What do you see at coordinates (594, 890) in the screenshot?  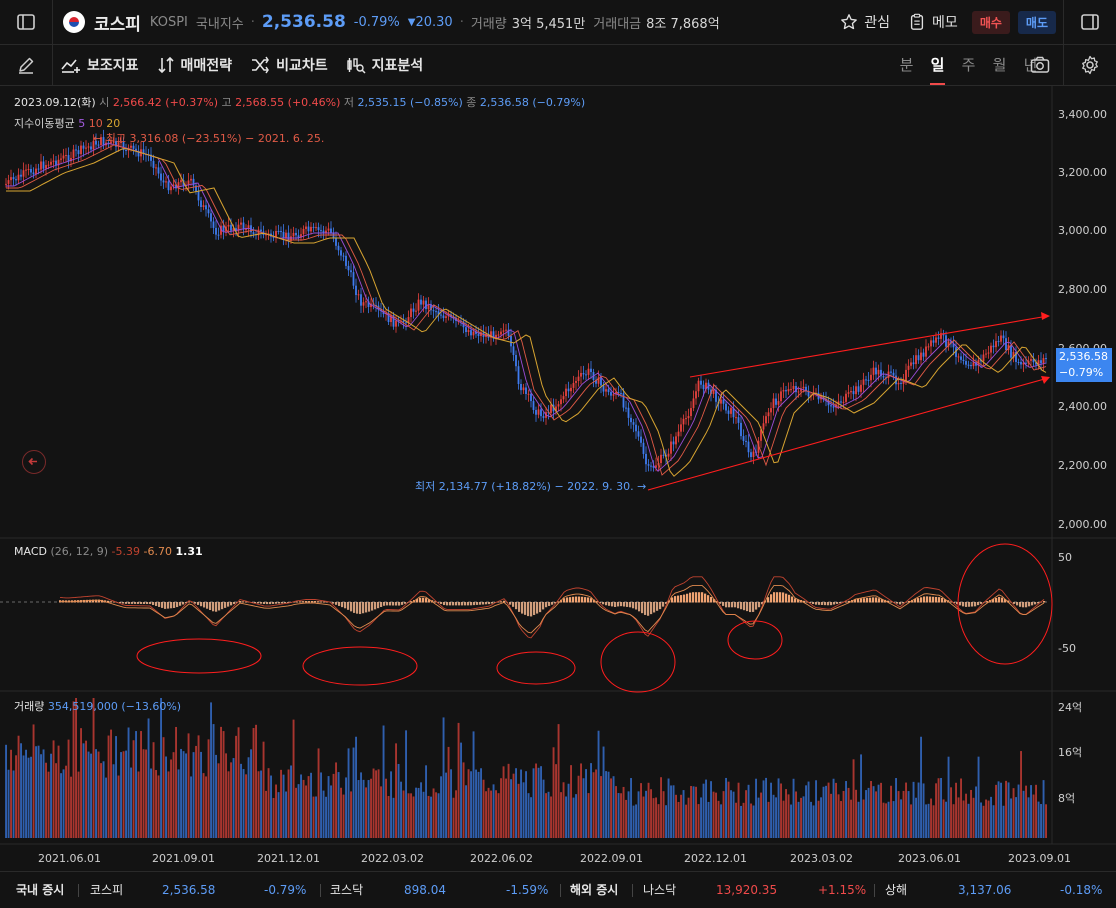 I see `overseas-label: 해외 증시` at bounding box center [594, 890].